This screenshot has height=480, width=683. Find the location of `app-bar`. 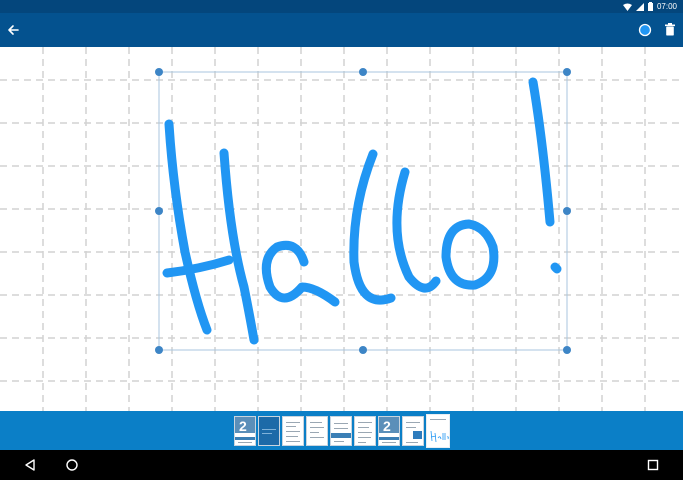

app-bar is located at coordinates (341, 30).